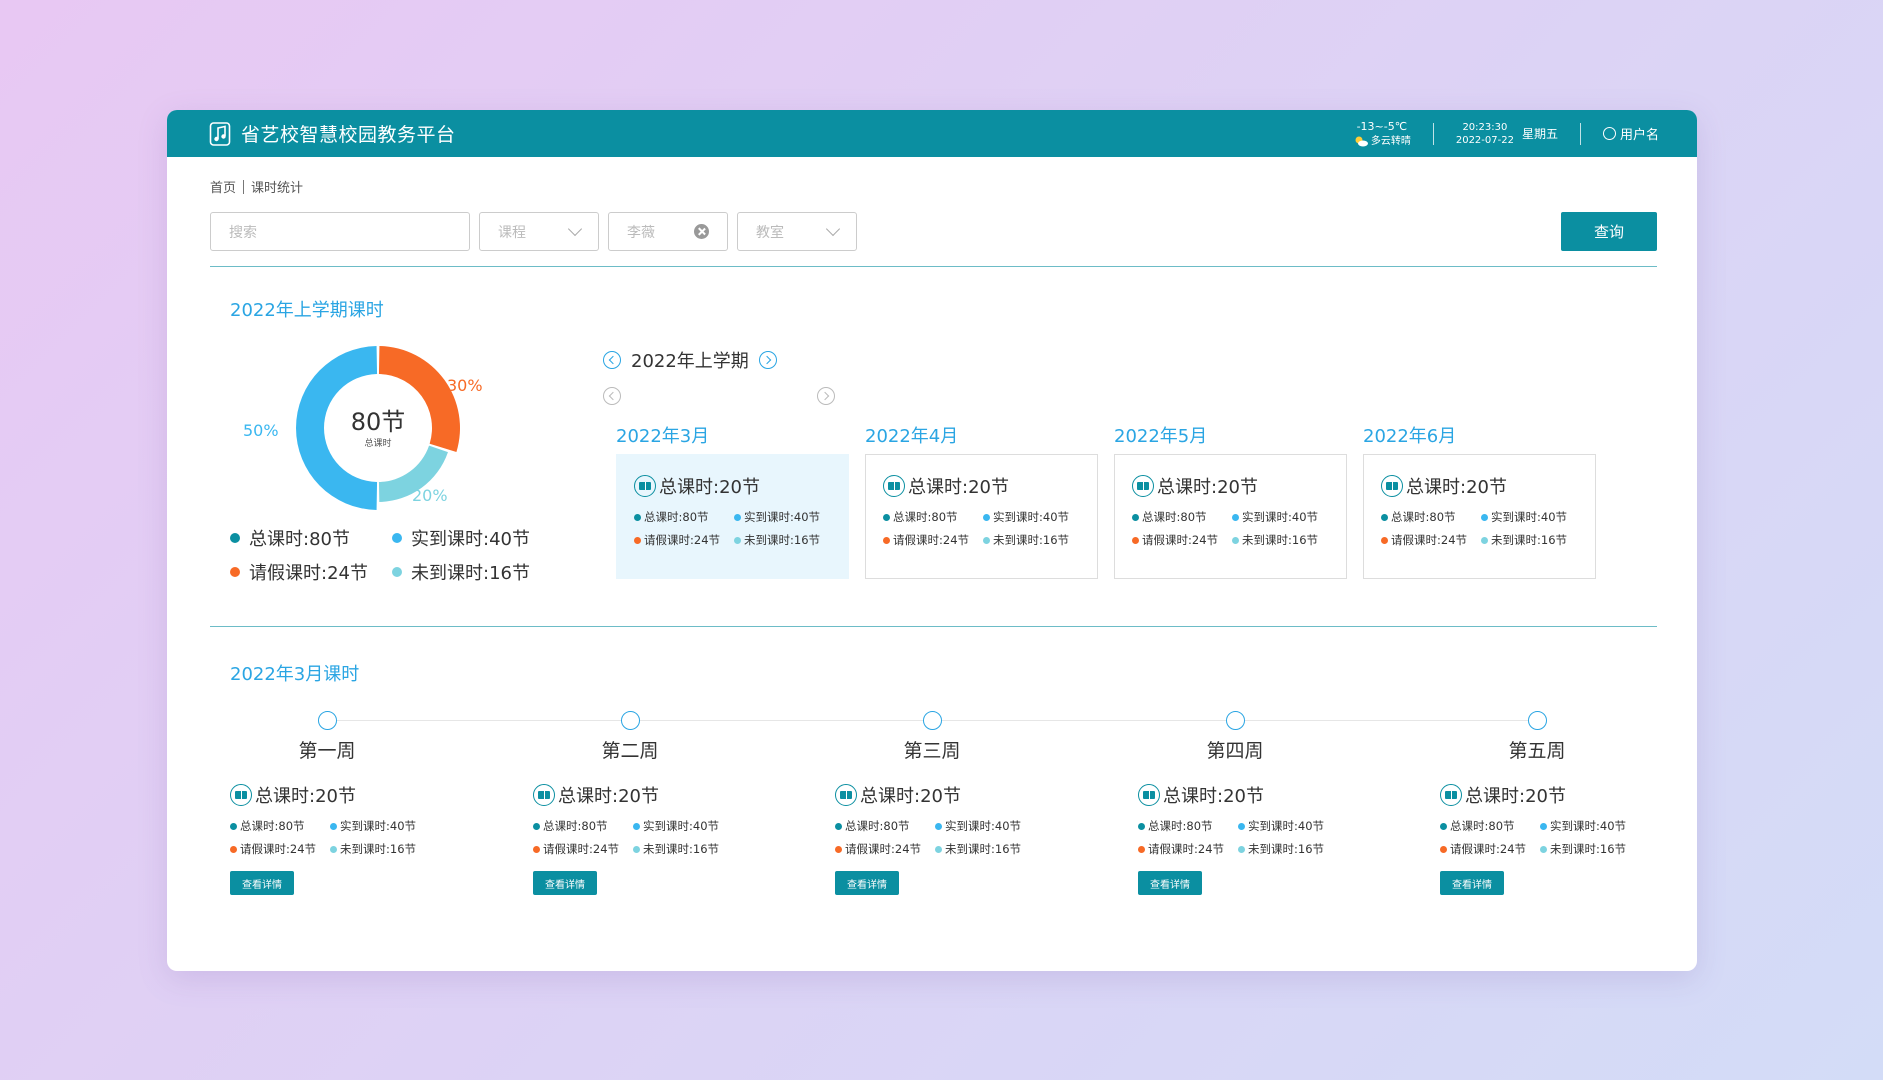 The height and width of the screenshot is (1080, 1883). Describe the element at coordinates (512, 232) in the screenshot. I see `course-select-value: 课程` at that location.